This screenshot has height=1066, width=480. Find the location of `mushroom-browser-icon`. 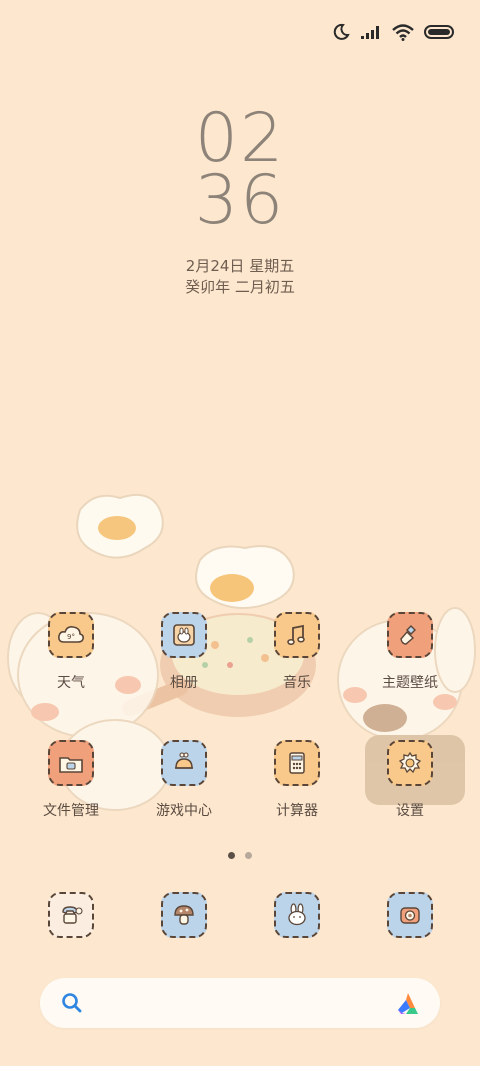

mushroom-browser-icon is located at coordinates (184, 915).